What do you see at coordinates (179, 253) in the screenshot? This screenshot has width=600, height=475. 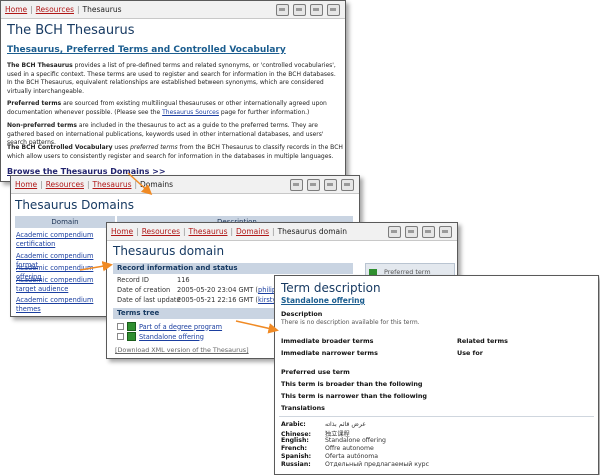 I see `flow-arrows` at bounding box center [179, 253].